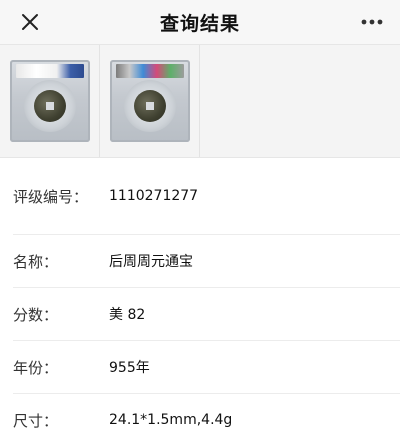 The width and height of the screenshot is (400, 439). I want to click on more-horizontal-icon, so click(372, 22).